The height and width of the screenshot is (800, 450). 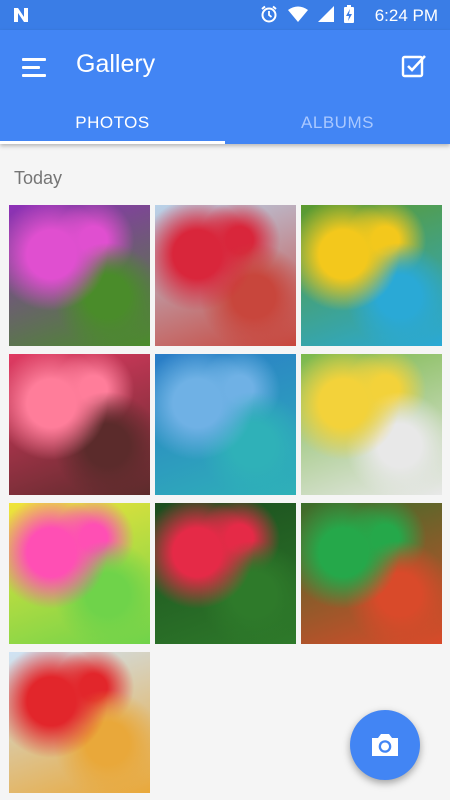 What do you see at coordinates (225, 573) in the screenshot?
I see `photo-red-rose` at bounding box center [225, 573].